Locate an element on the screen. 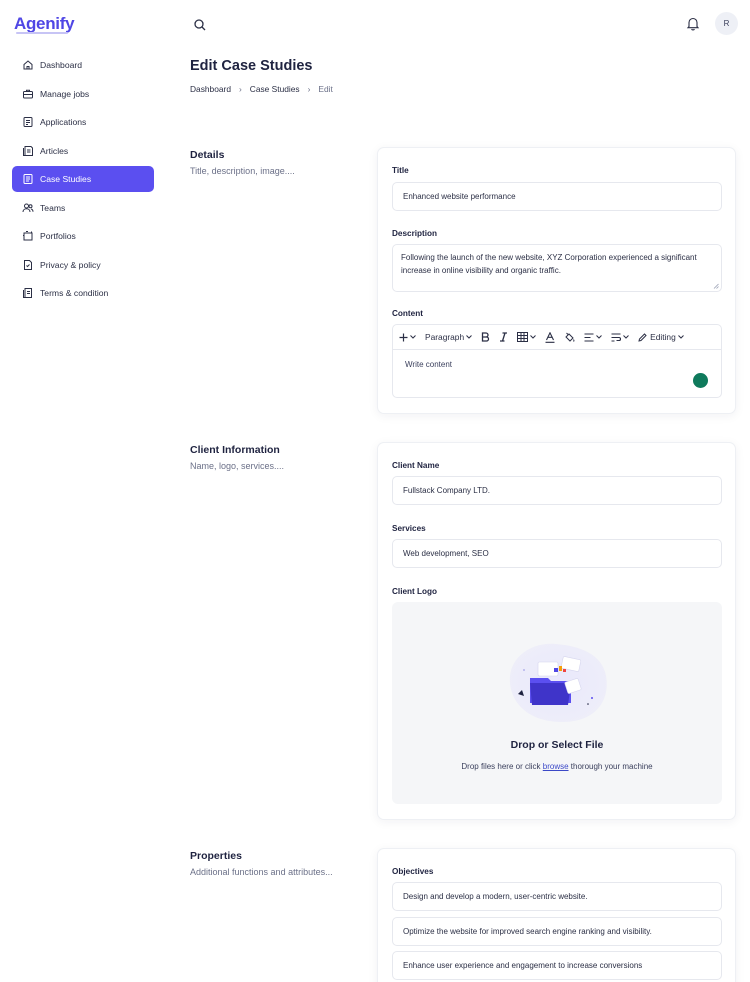 The image size is (750, 982). article-icon is located at coordinates (28, 151).